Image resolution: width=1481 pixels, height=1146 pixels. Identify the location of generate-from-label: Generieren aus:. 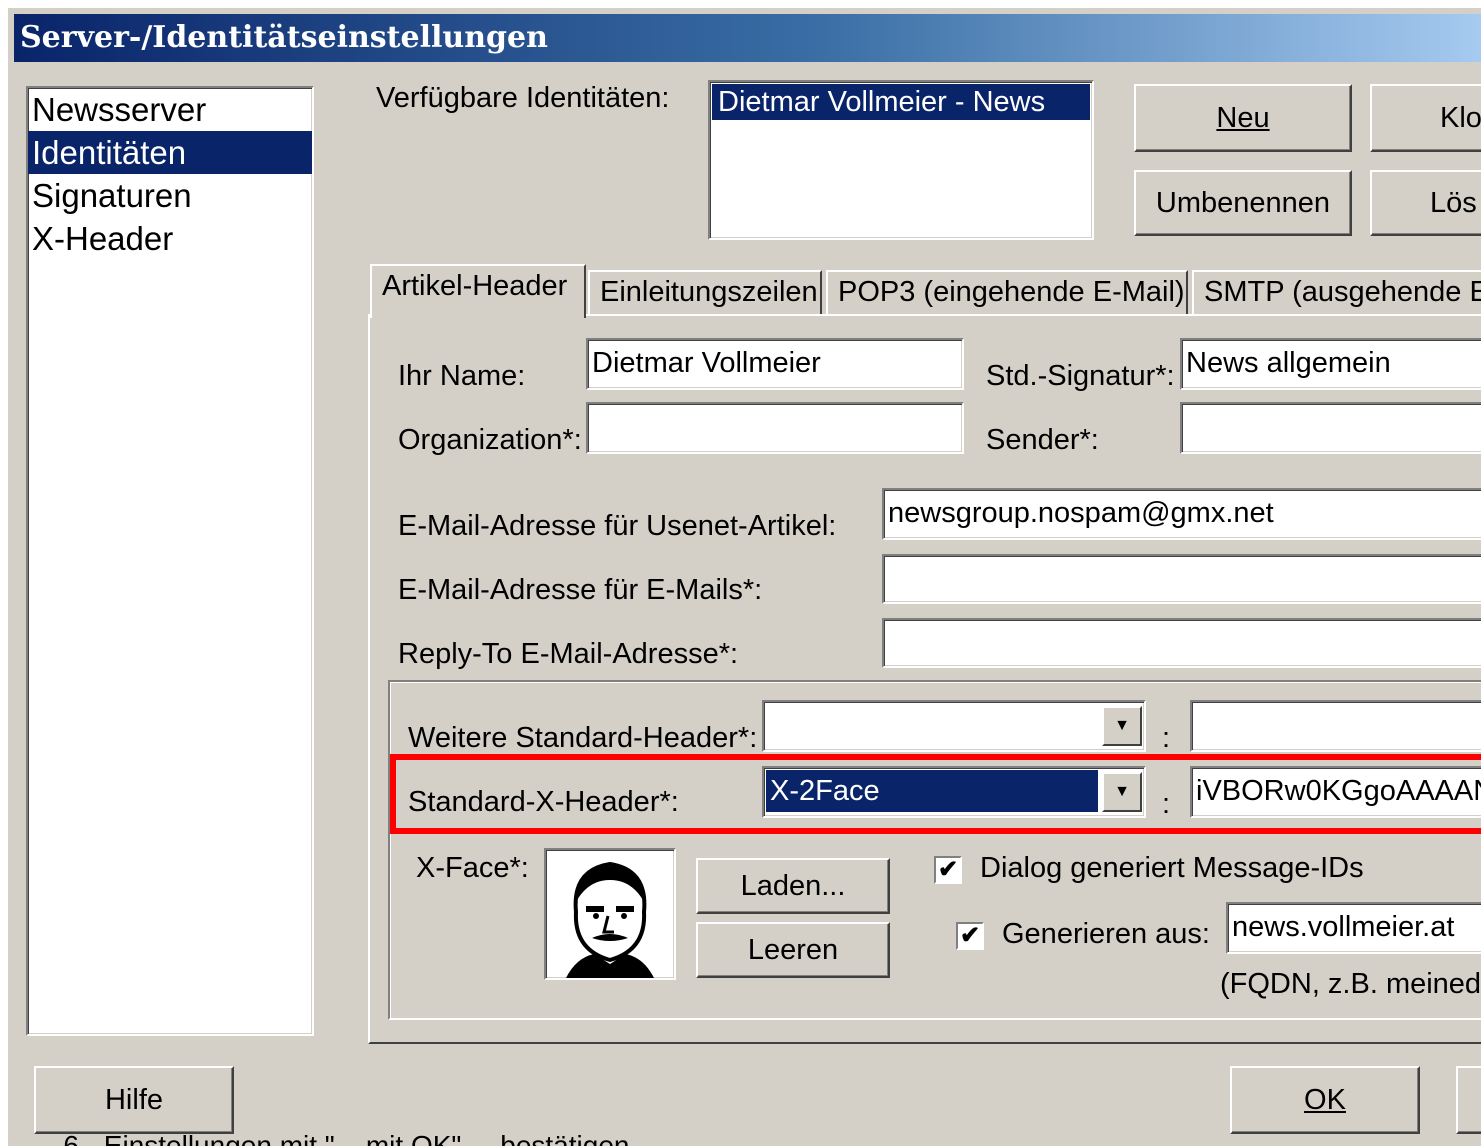
(1106, 934).